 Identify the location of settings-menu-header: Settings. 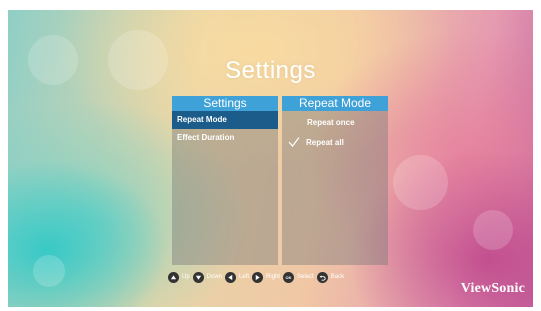
(225, 103).